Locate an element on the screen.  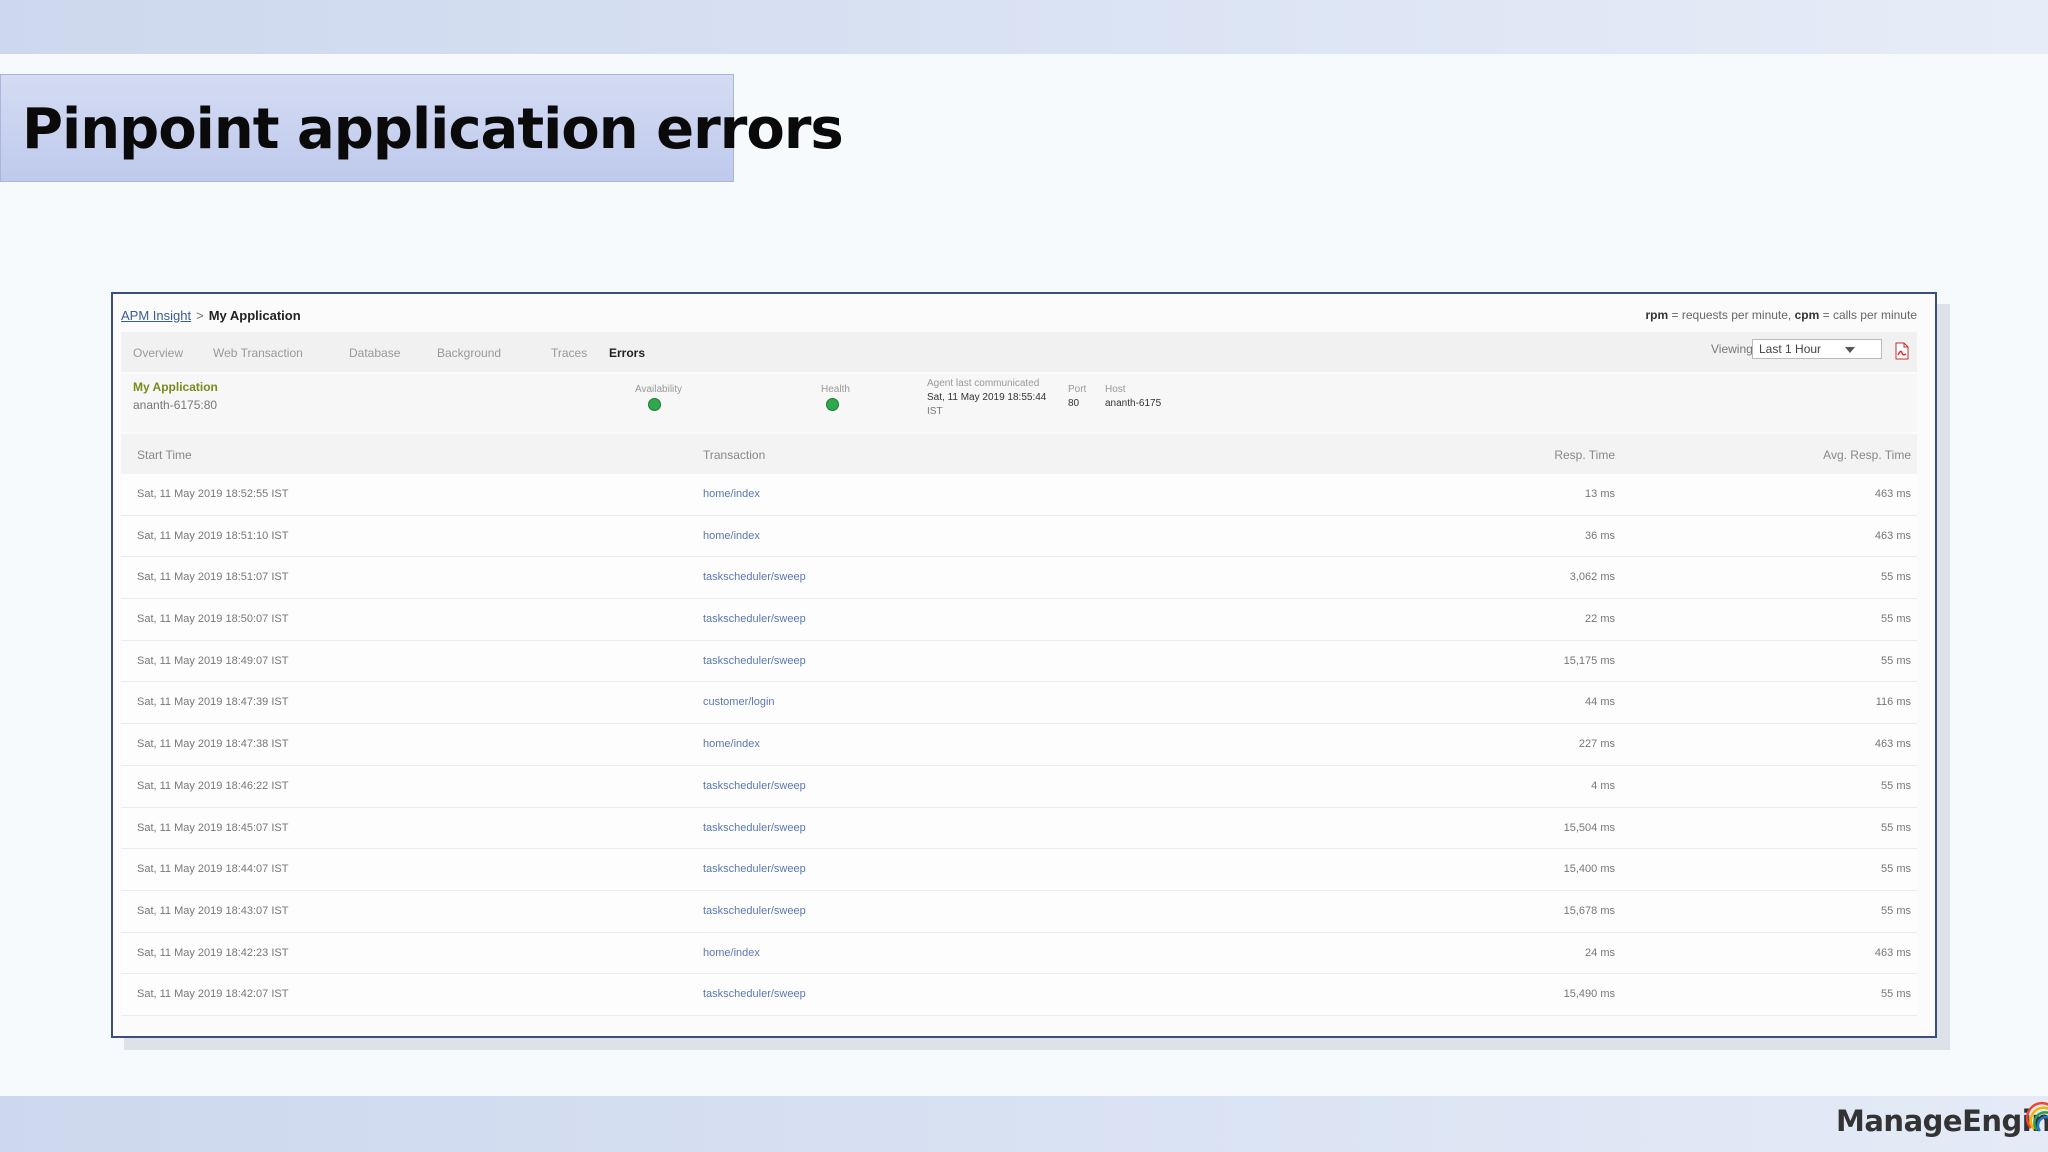
row-start-time: Sat, 11 May 2019 18:49:07 IST is located at coordinates (213, 660).